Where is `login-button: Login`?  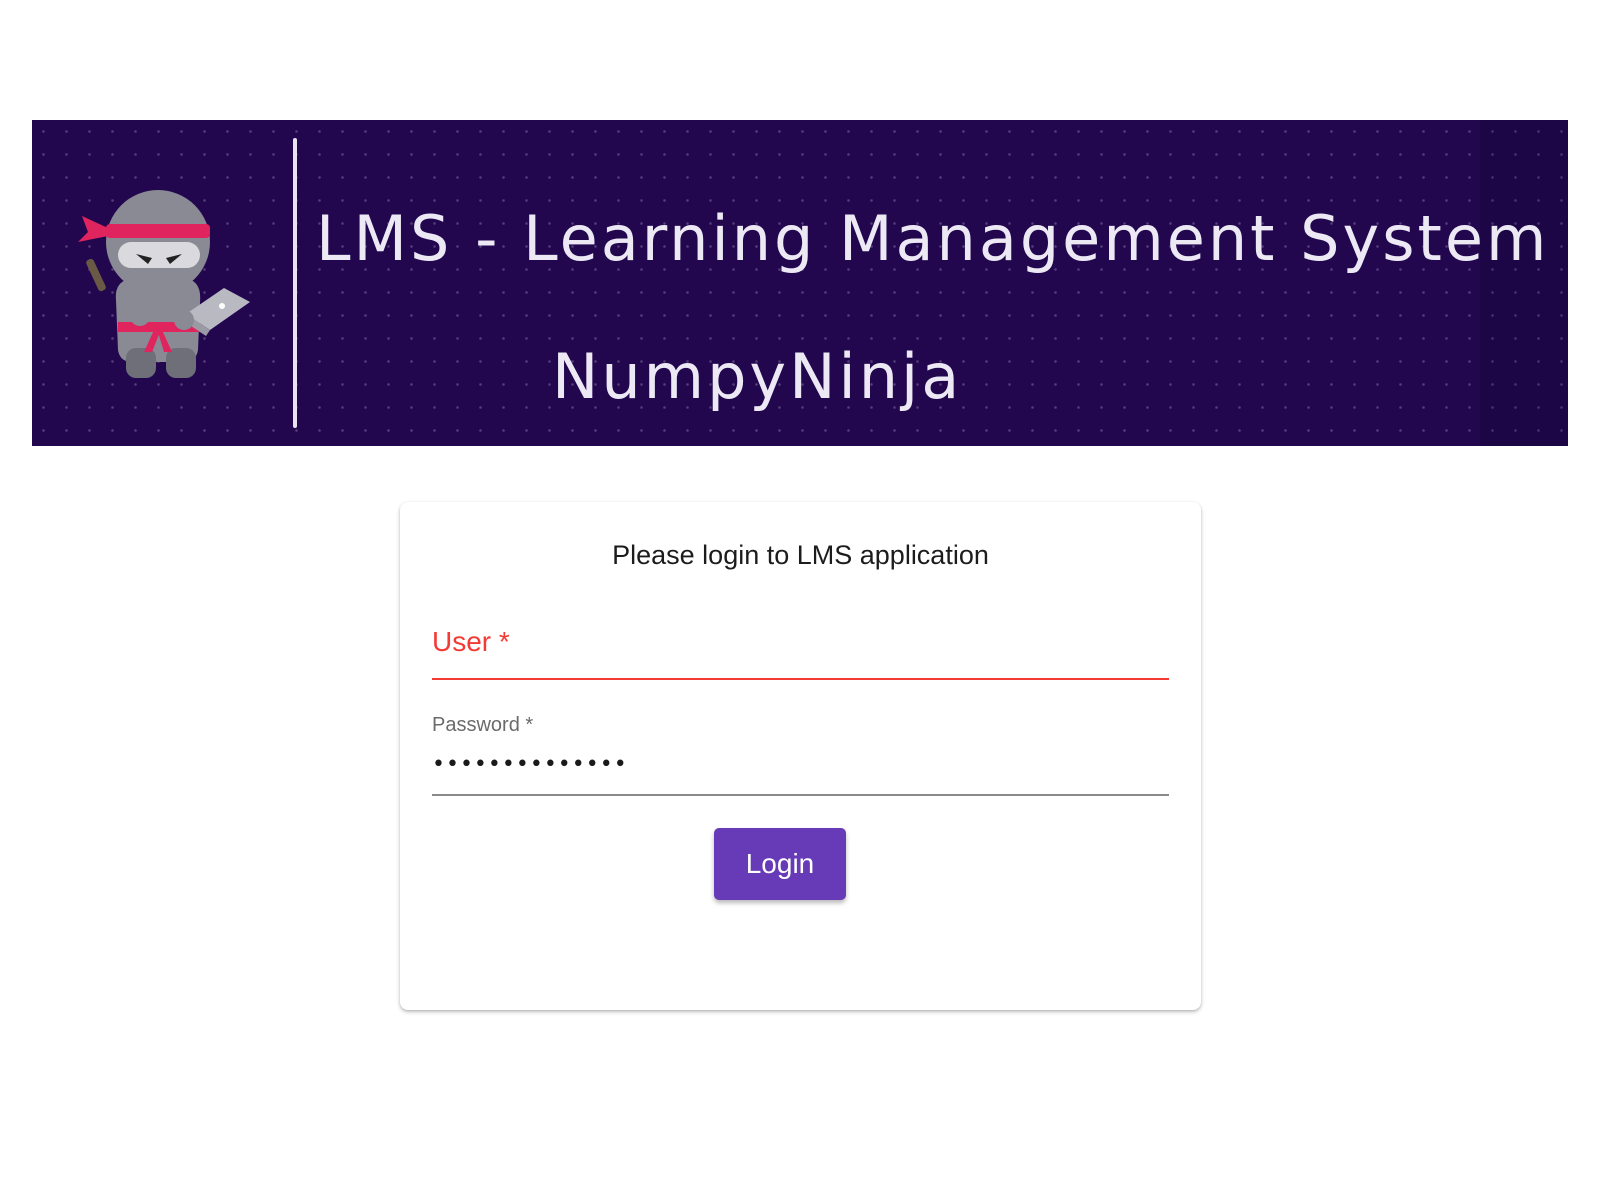
login-button: Login is located at coordinates (780, 864).